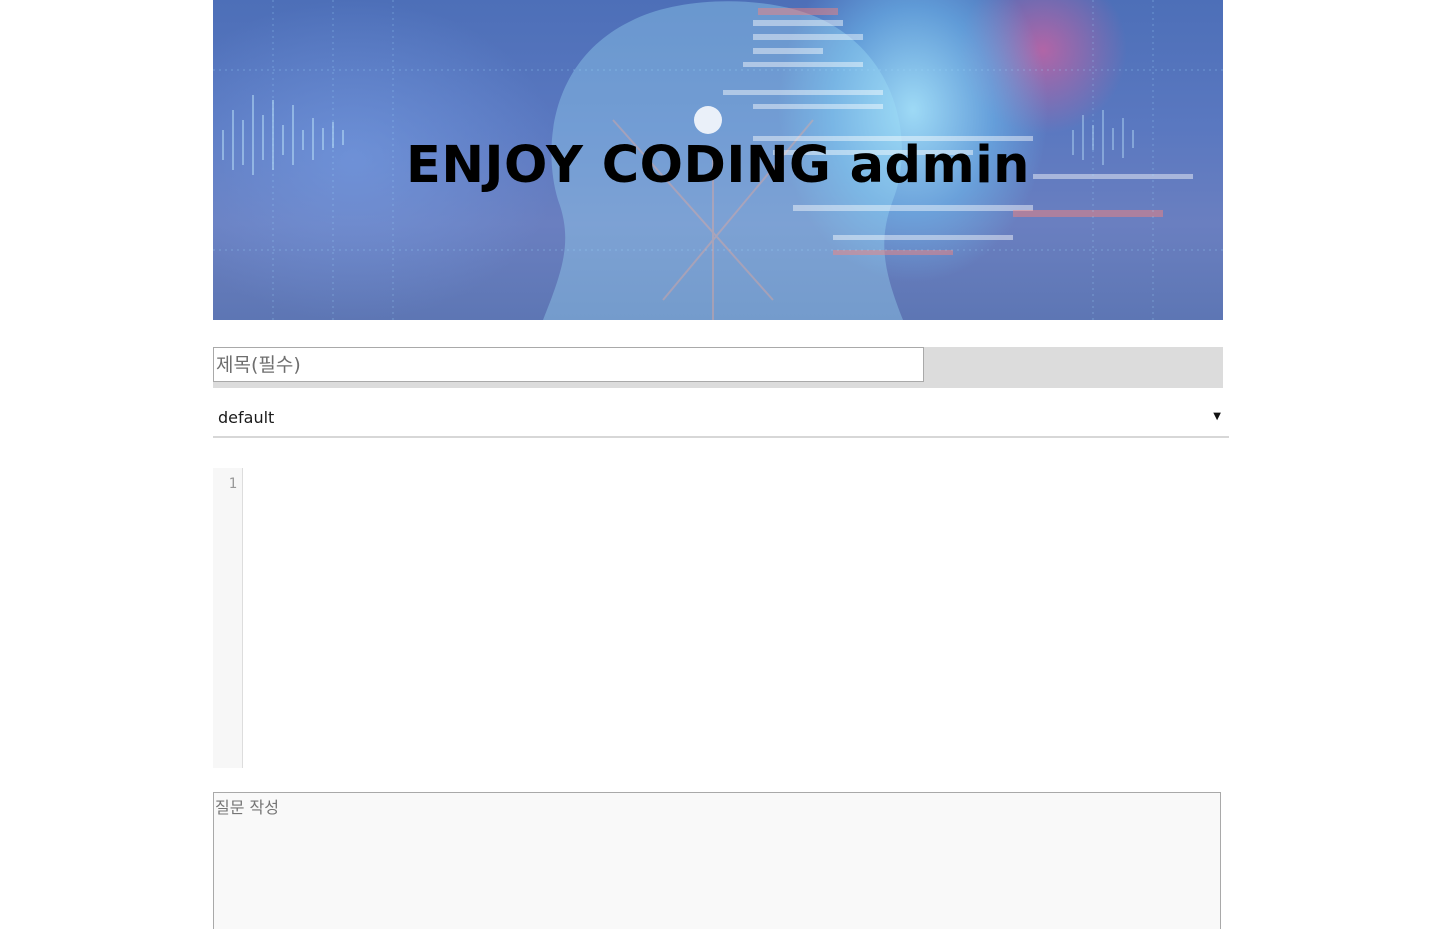  What do you see at coordinates (232, 484) in the screenshot?
I see `line-number: 1` at bounding box center [232, 484].